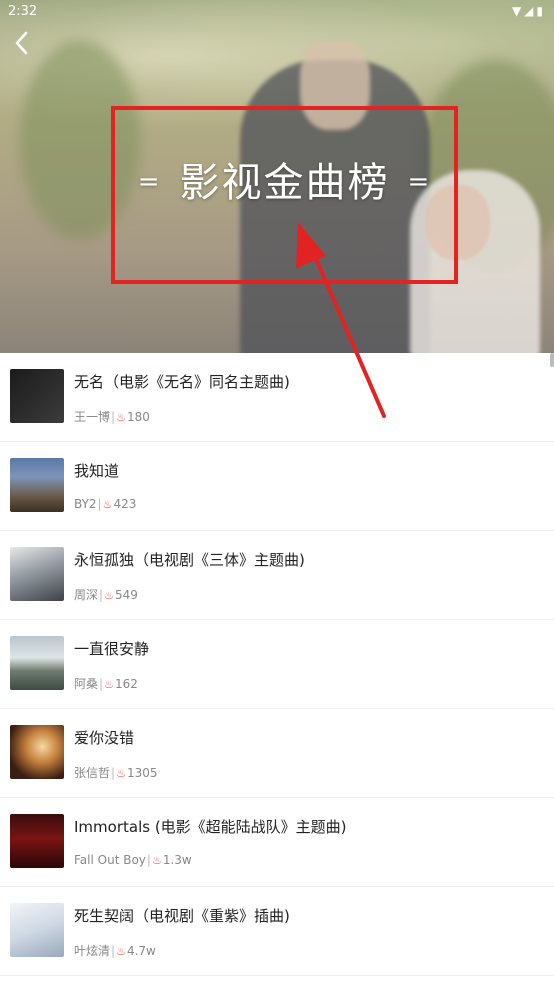 The height and width of the screenshot is (985, 554). What do you see at coordinates (177, 860) in the screenshot?
I see `song-heat: 1.3w` at bounding box center [177, 860].